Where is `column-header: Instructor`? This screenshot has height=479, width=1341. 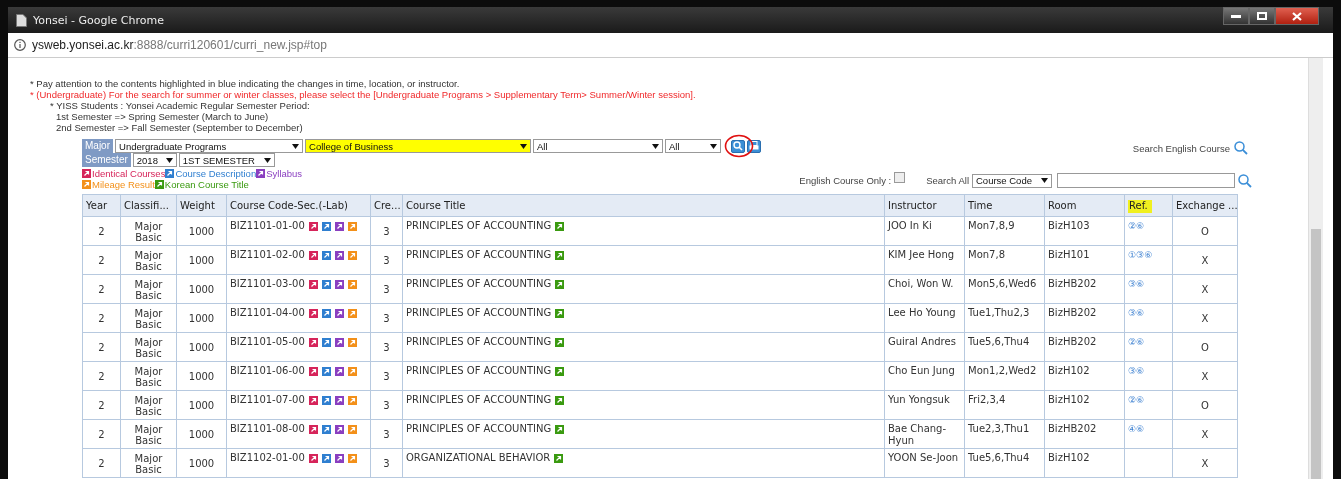
column-header: Instructor is located at coordinates (924, 205).